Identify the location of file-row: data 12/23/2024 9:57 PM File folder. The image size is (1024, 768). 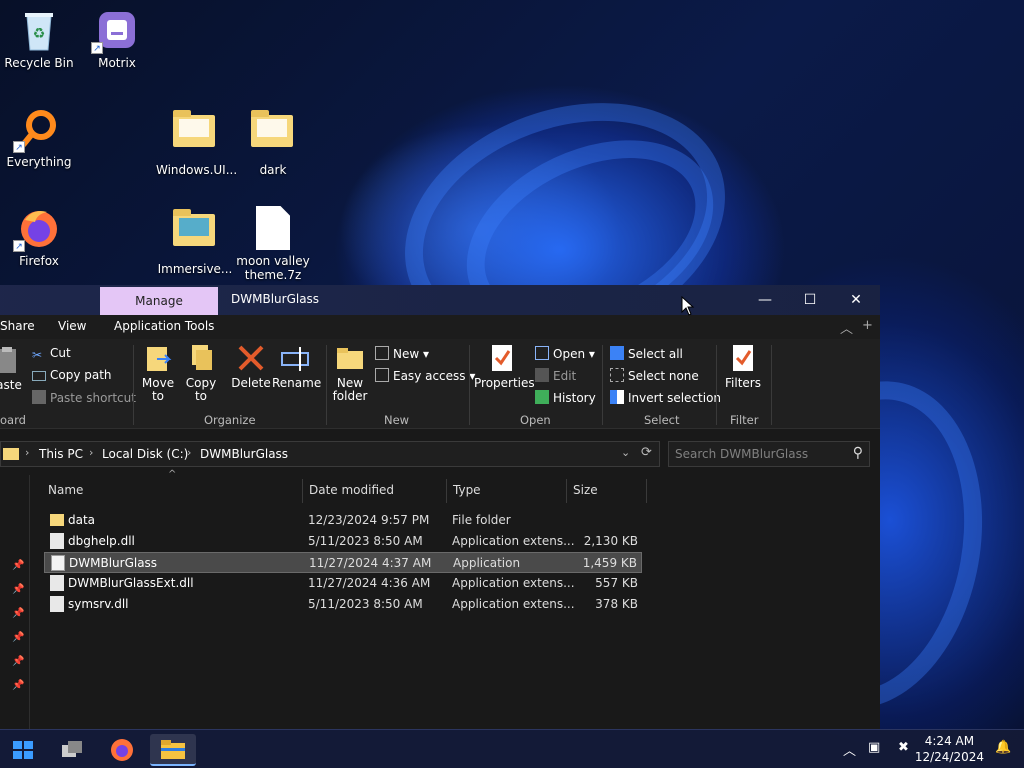
(343, 520).